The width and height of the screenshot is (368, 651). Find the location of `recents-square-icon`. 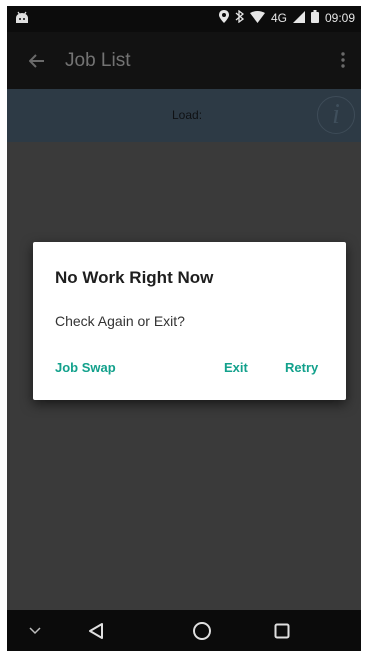

recents-square-icon is located at coordinates (282, 631).